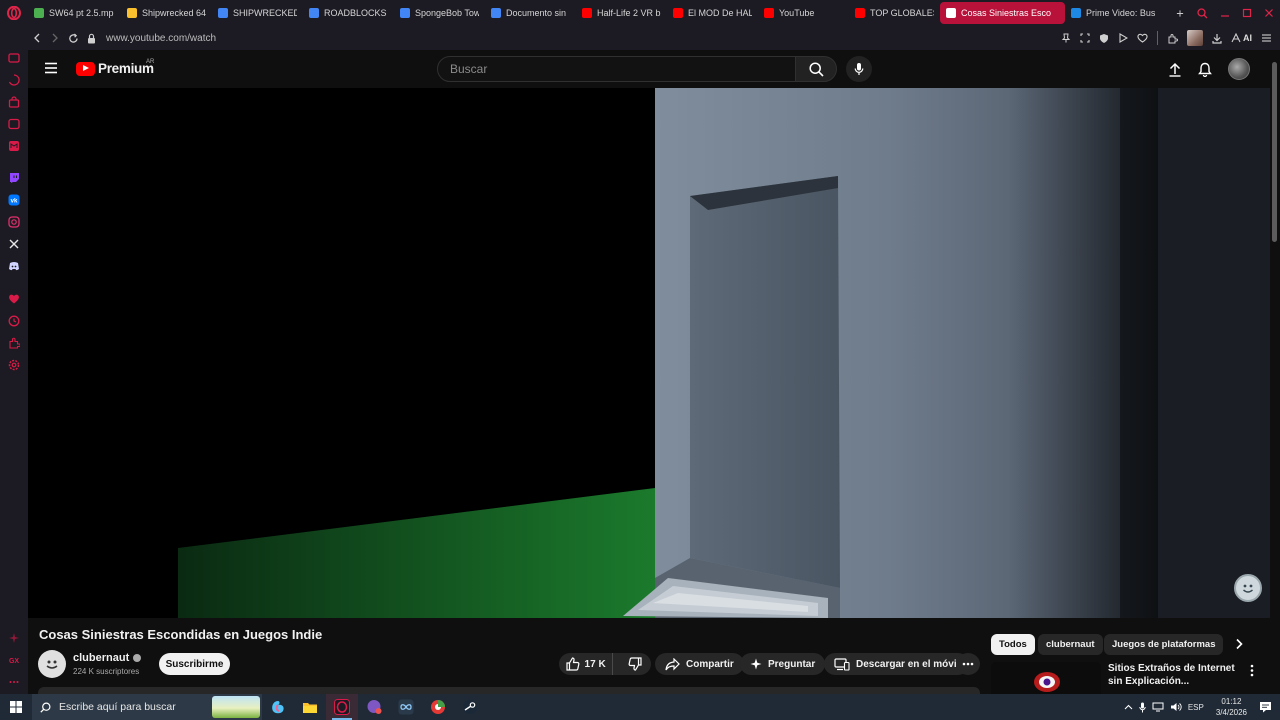 This screenshot has width=1280, height=720. What do you see at coordinates (14, 638) in the screenshot?
I see `sidebar-sparkle-icon` at bounding box center [14, 638].